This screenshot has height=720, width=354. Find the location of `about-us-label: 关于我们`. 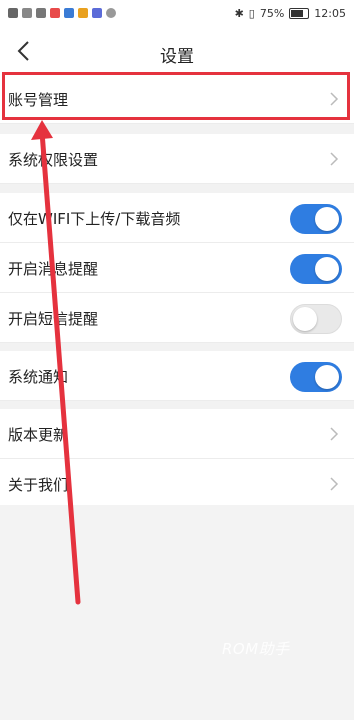

about-us-label: 关于我们 is located at coordinates (38, 485).